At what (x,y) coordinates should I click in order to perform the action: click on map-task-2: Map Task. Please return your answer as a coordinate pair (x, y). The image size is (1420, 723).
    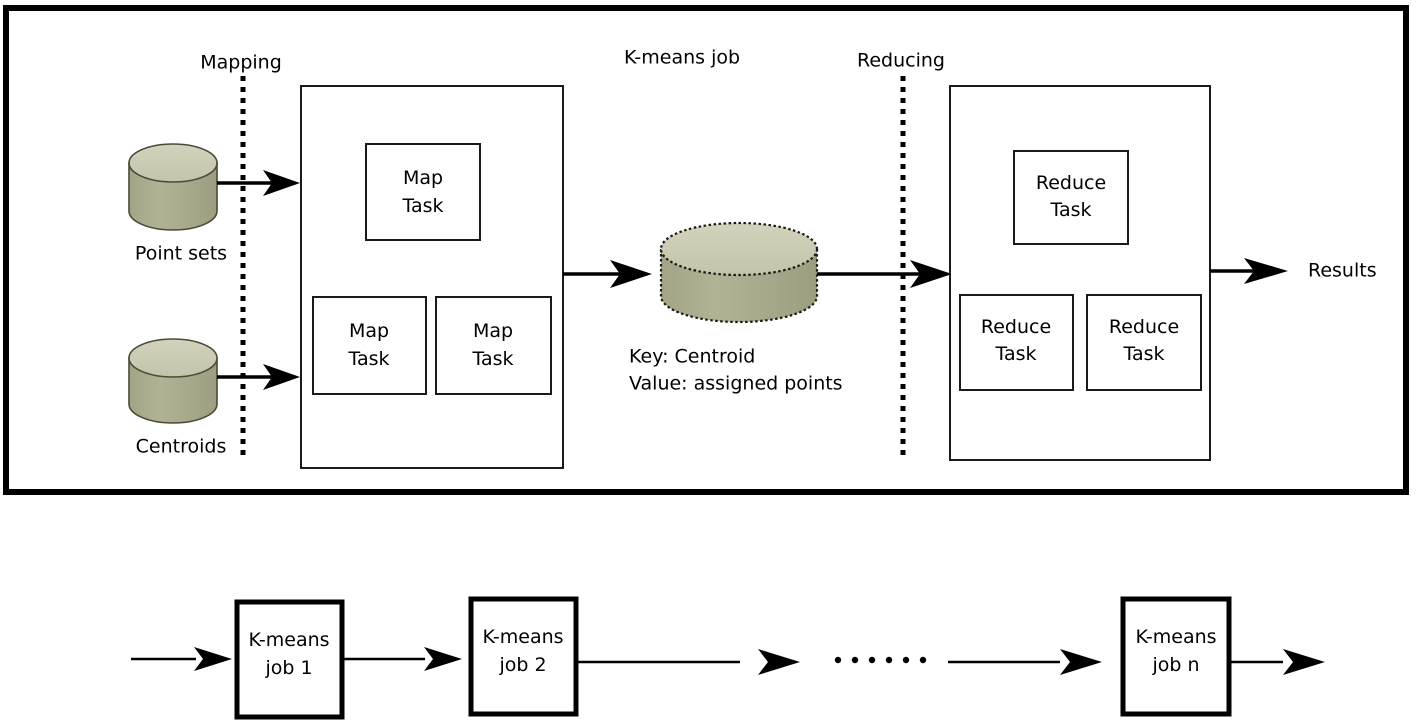
    Looking at the image, I should click on (369, 345).